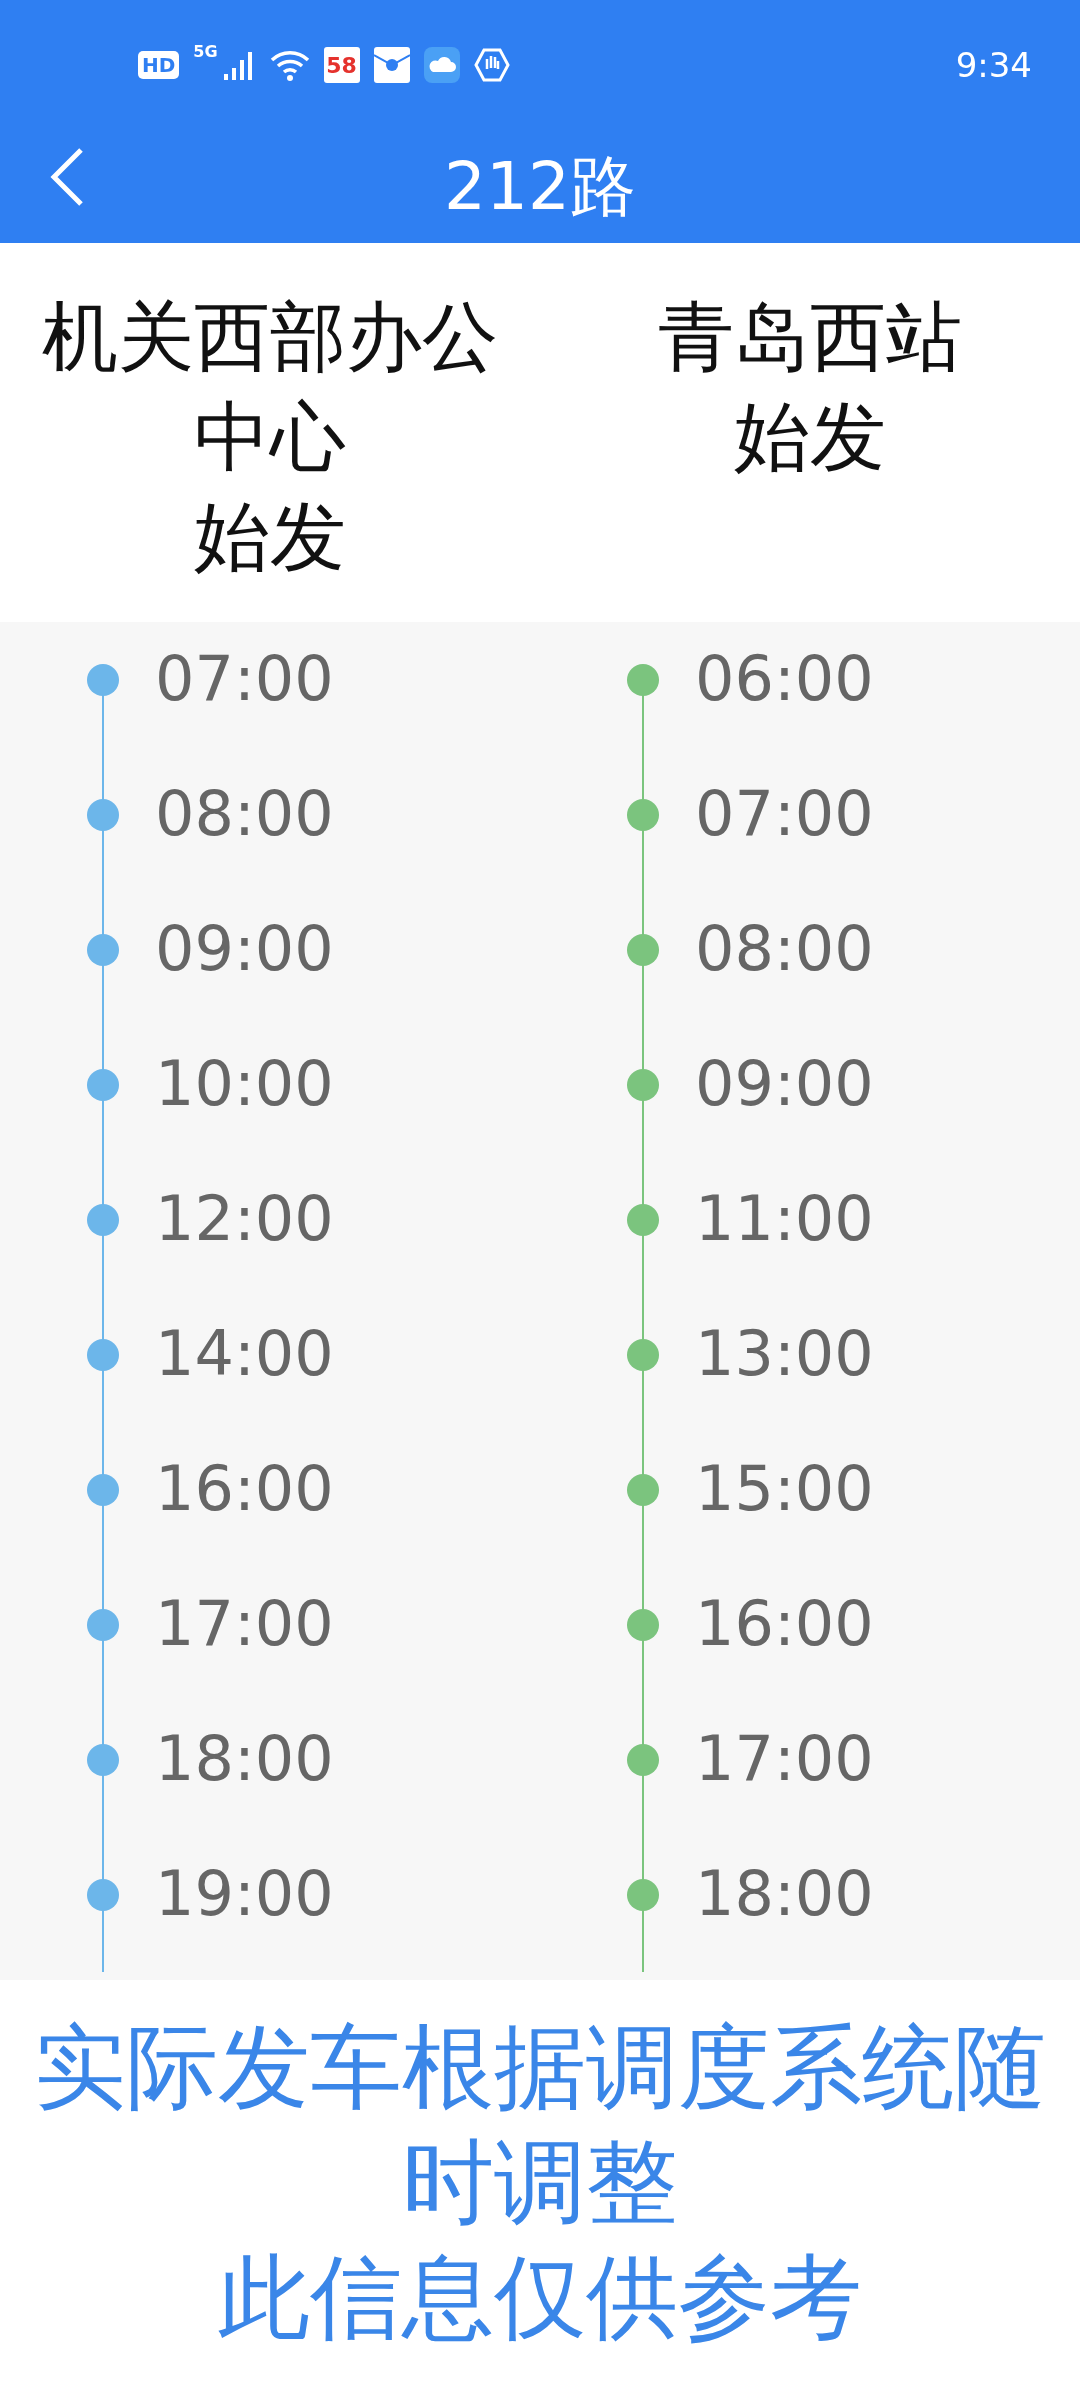 This screenshot has width=1080, height=2400. Describe the element at coordinates (289, 65) in the screenshot. I see `wifi-icon` at that location.